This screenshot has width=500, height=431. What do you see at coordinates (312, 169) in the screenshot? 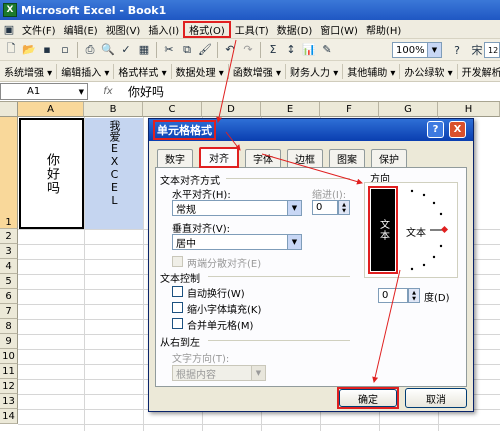
I see `arrow-tab-to-orientation` at bounding box center [312, 169].